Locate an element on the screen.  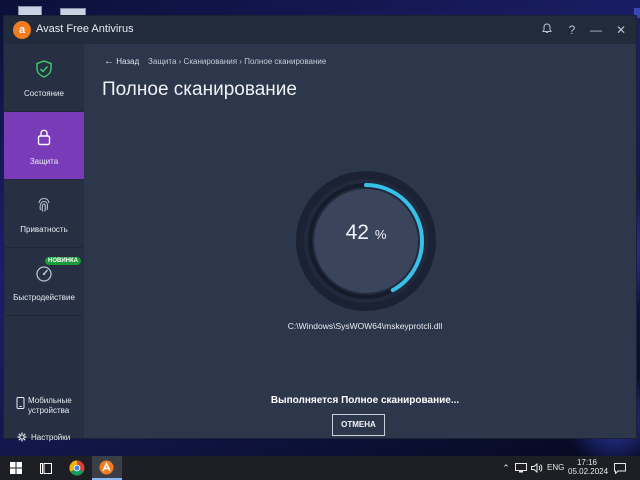
clock: 17:16 05.02.2024 is located at coordinates (588, 468).